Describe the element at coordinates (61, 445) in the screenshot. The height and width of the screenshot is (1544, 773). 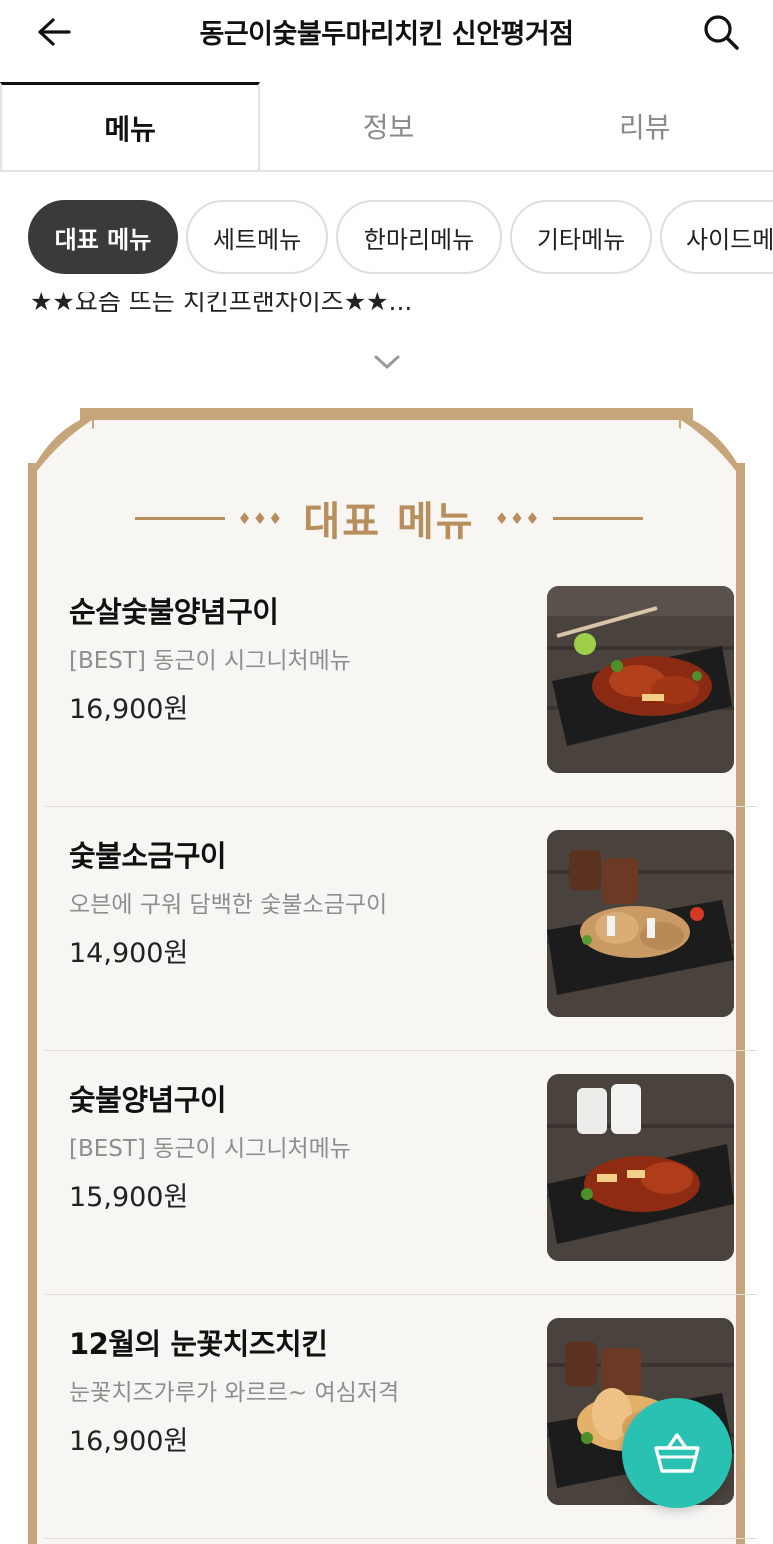
I see `board-corner-left` at that location.